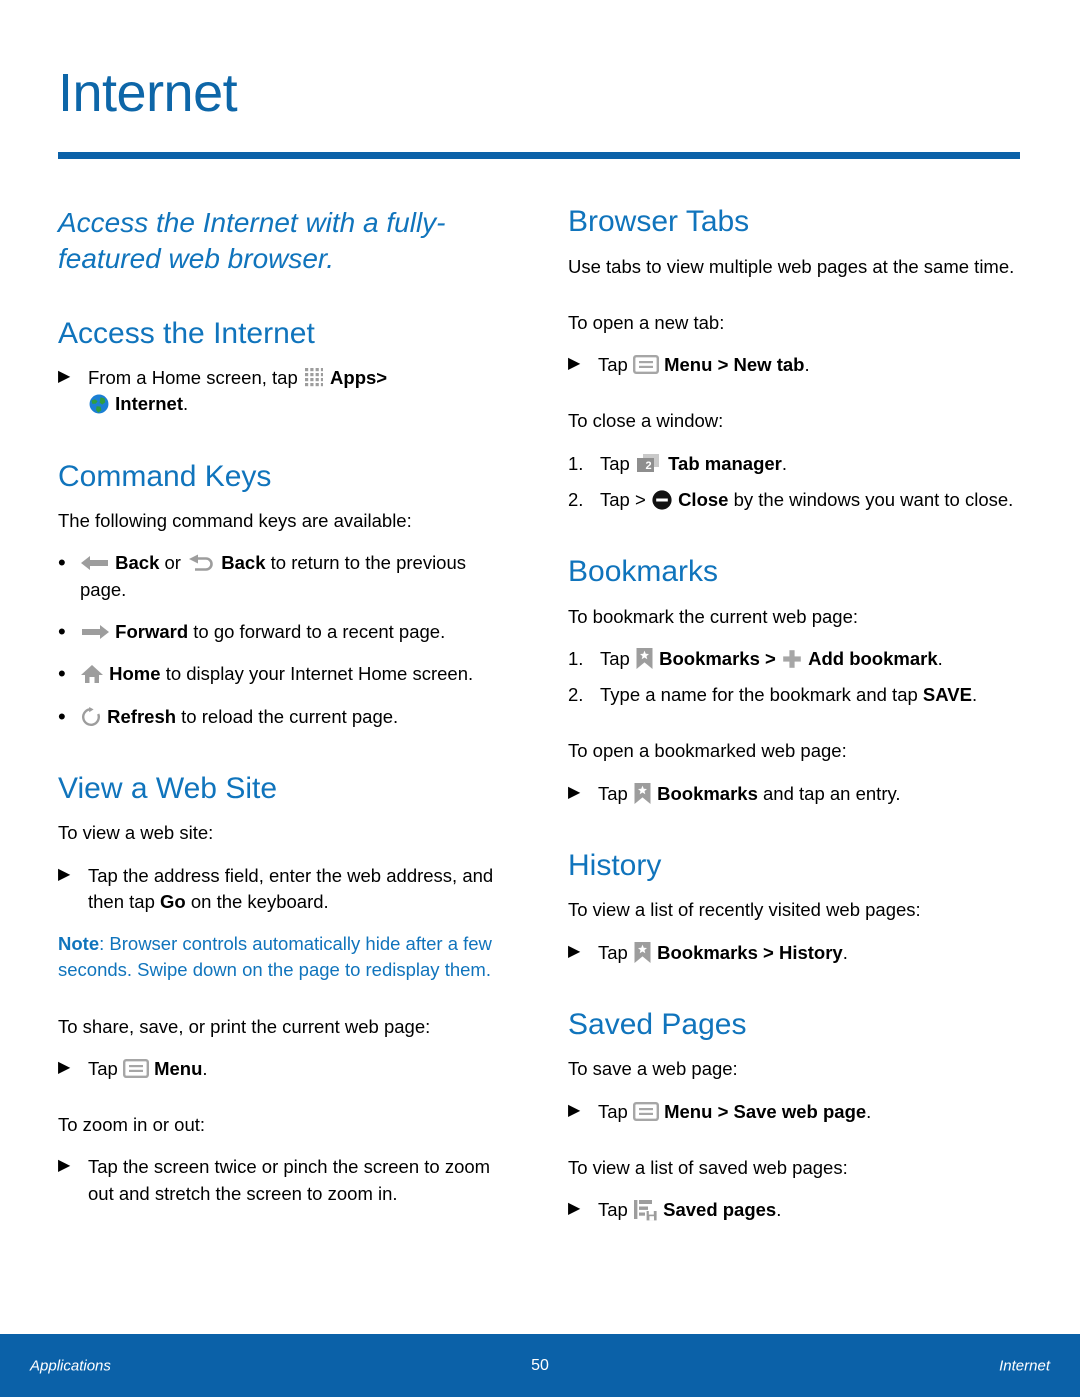  What do you see at coordinates (615, 865) in the screenshot?
I see `section-heading-history: History` at bounding box center [615, 865].